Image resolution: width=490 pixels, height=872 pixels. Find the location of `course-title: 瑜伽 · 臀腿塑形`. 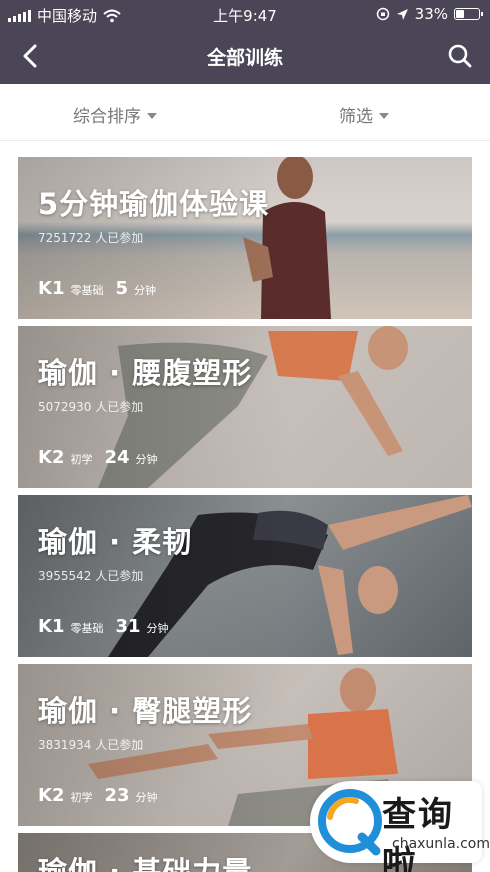

course-title: 瑜伽 · 臀腿塑形 is located at coordinates (145, 711).